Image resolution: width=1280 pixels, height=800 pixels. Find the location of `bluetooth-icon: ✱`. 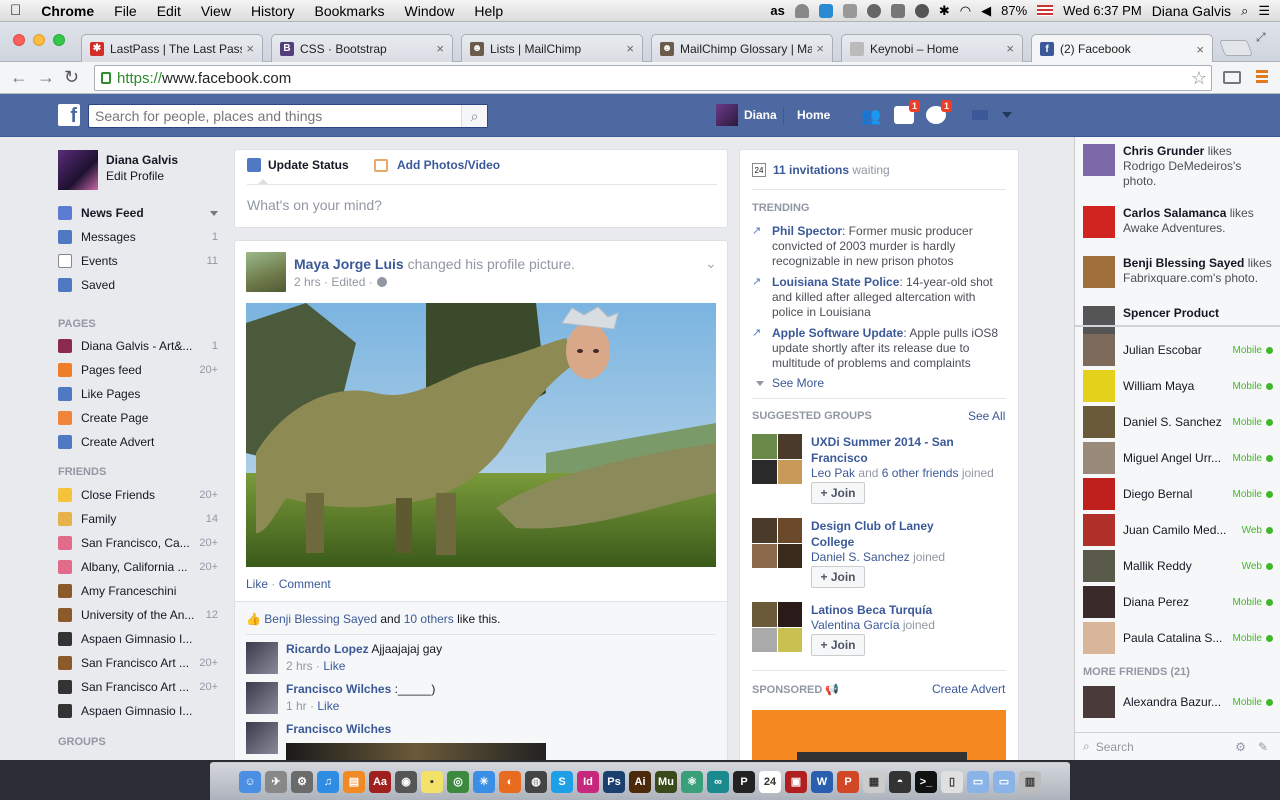

bluetooth-icon: ✱ is located at coordinates (944, 11).